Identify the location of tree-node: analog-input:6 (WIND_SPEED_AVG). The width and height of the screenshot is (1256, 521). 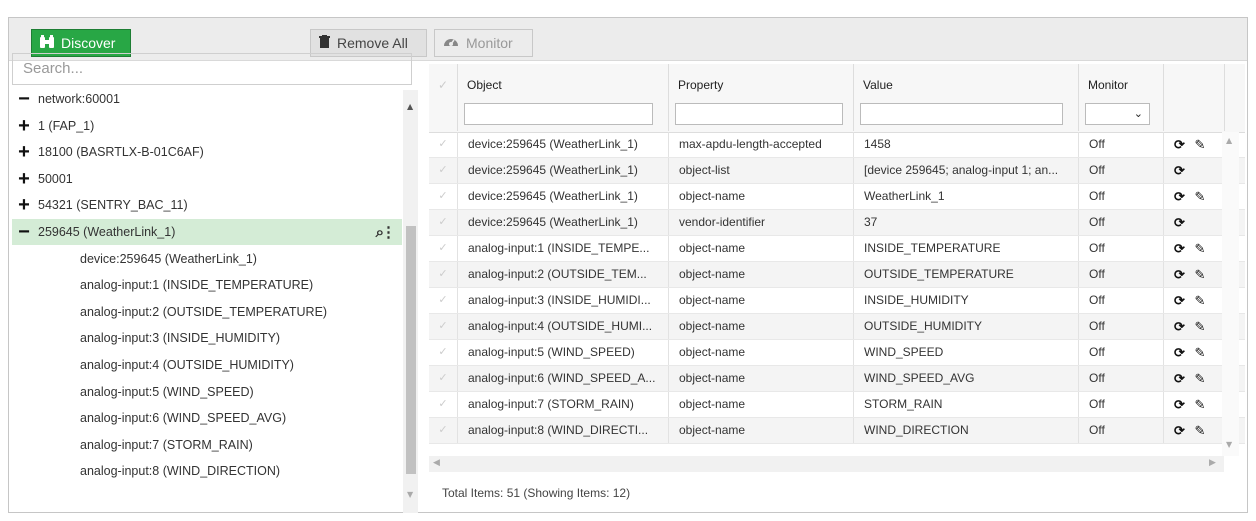
(207, 418).